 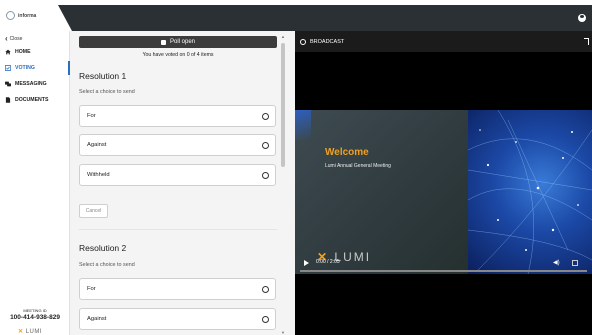 I want to click on top-bar-dark-band, so click(x=325, y=18).